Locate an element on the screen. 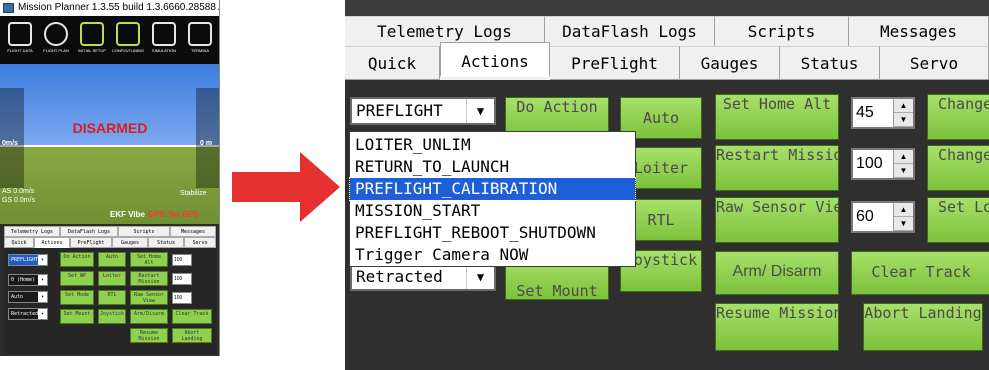 This screenshot has height=370, width=989. tab-messages: Messages is located at coordinates (919, 31).